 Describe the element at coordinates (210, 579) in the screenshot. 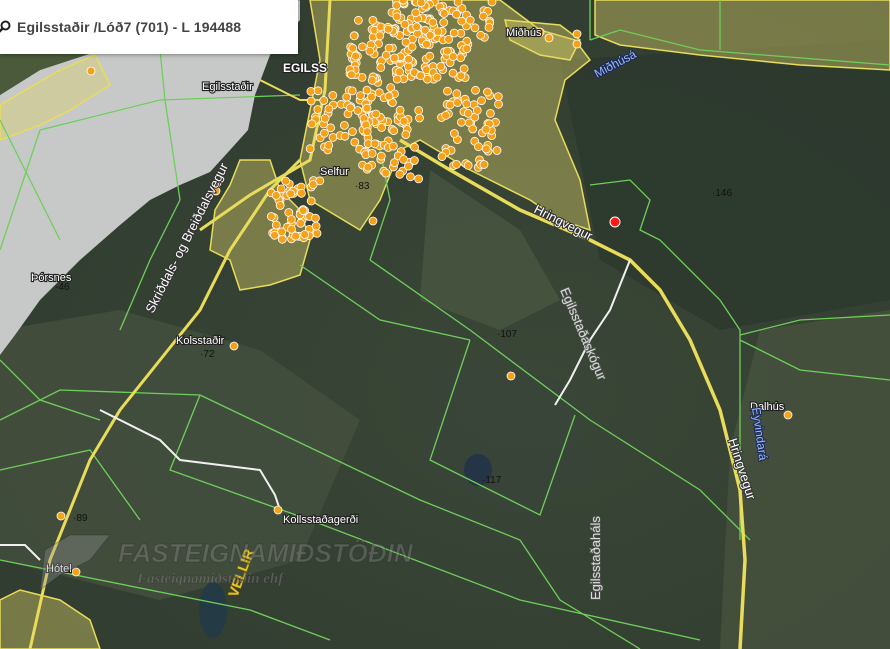

I see `watermark-subtitle: Fasteignamiðstöðin ehf` at that location.